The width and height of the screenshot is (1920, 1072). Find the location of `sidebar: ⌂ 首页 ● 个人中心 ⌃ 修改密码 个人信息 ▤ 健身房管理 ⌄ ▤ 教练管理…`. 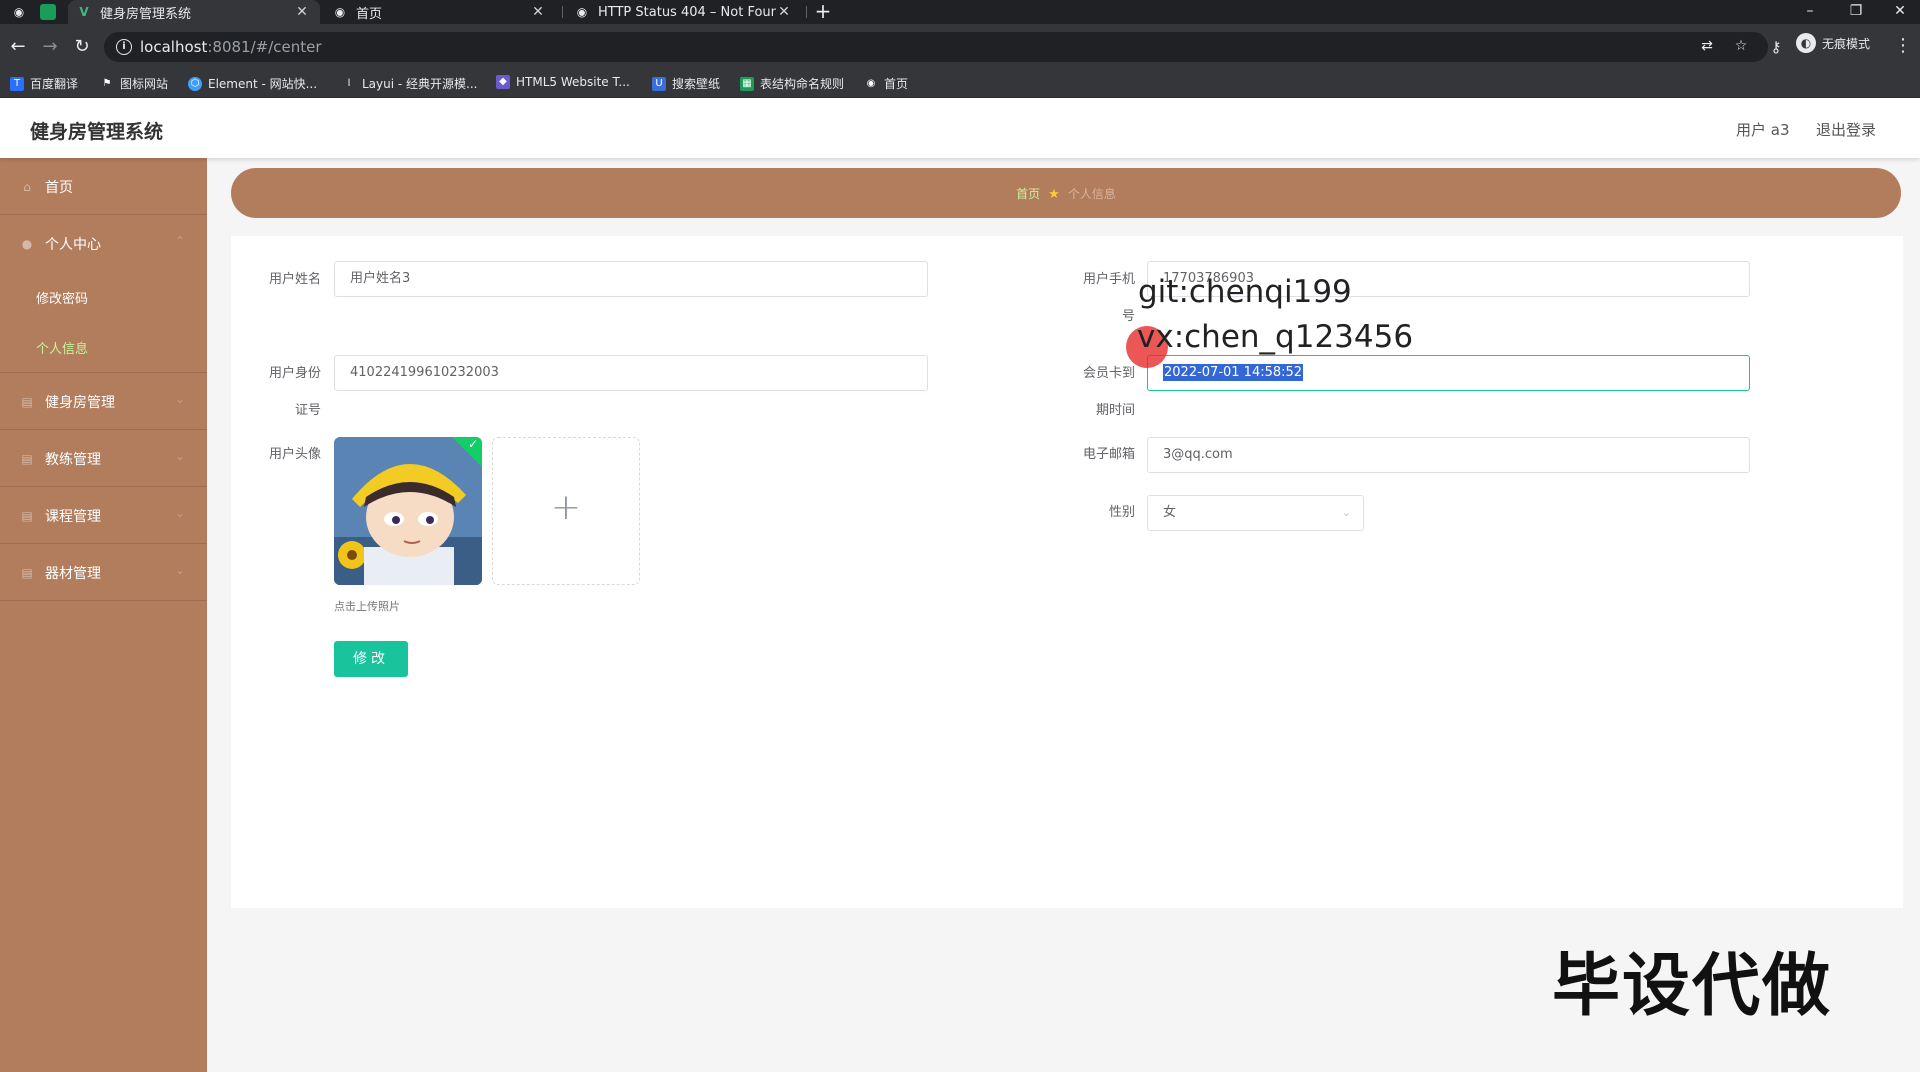

sidebar: ⌂ 首页 ● 个人中心 ⌃ 修改密码 个人信息 ▤ 健身房管理 ⌄ ▤ 教练管理… is located at coordinates (103, 615).